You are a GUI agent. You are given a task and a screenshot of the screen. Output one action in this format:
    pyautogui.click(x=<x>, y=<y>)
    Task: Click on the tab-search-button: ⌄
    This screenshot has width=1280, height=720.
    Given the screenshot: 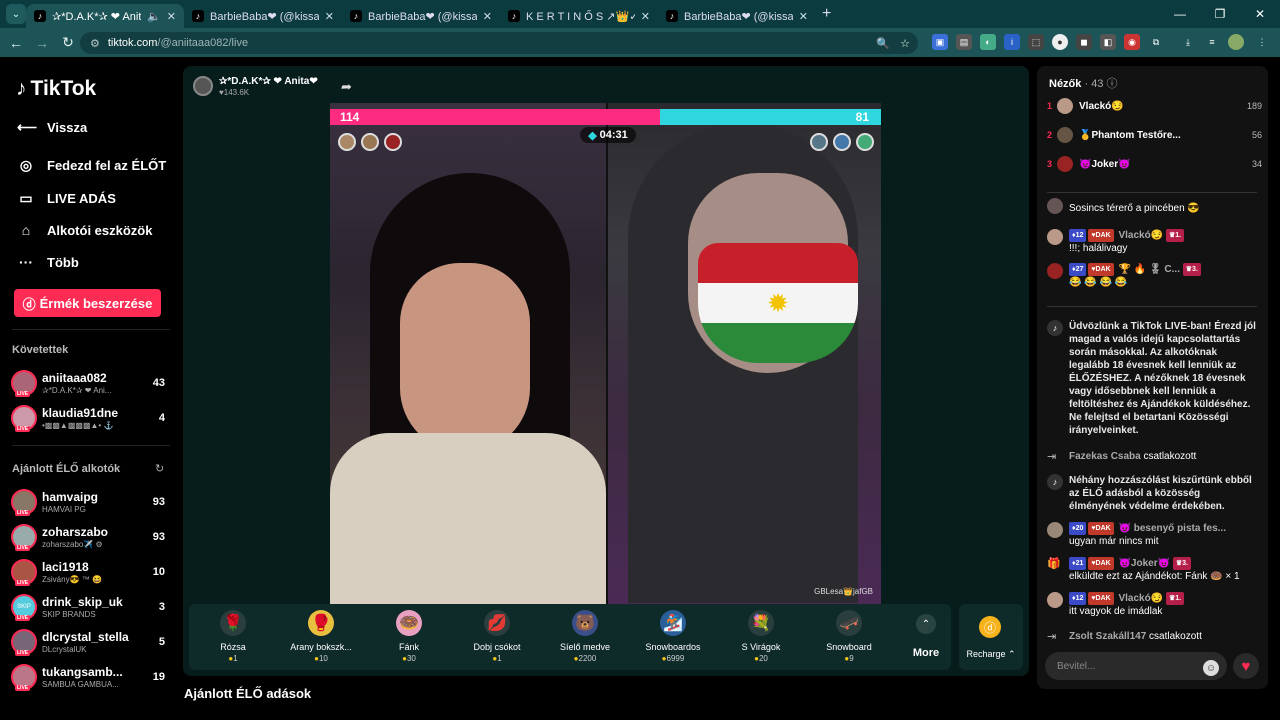 What is the action you would take?
    pyautogui.click(x=16, y=14)
    